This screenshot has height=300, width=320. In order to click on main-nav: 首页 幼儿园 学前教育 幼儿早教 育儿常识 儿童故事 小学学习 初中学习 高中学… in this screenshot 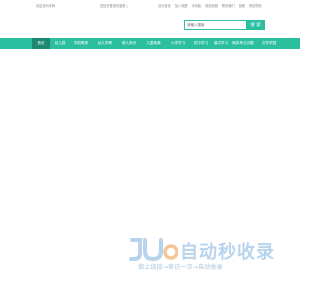, I will do `click(150, 43)`.